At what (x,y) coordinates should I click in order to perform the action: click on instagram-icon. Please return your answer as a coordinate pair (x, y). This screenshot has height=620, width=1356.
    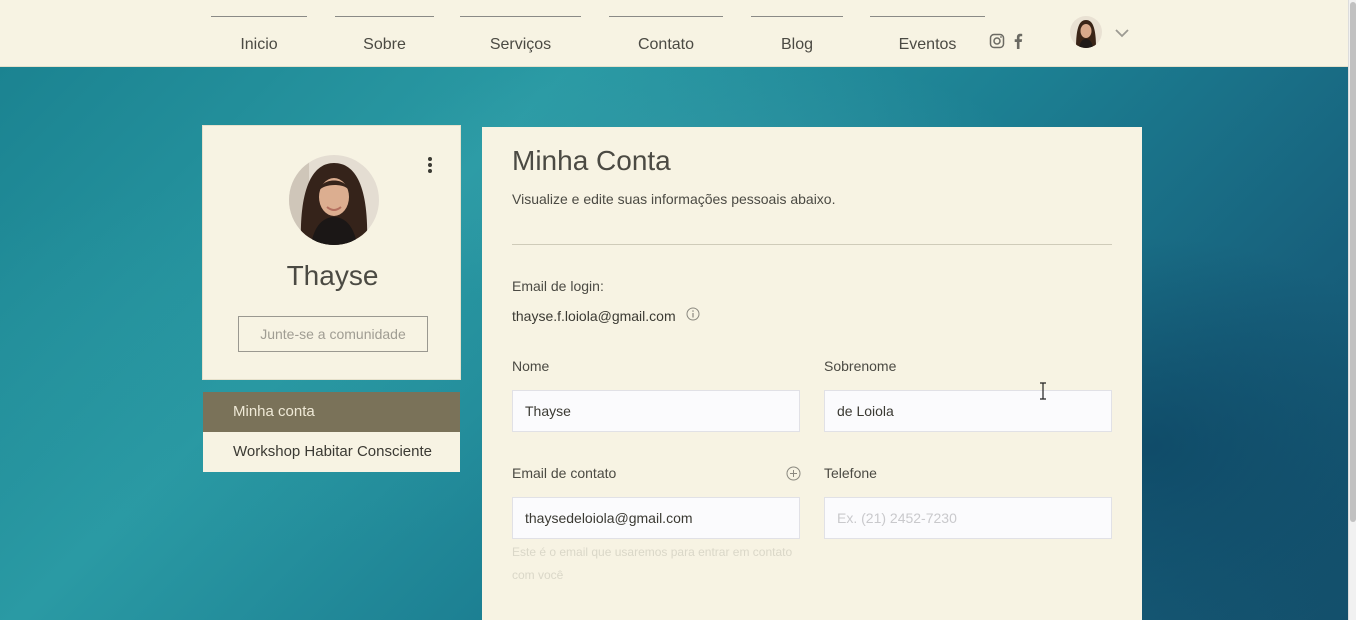
    Looking at the image, I should click on (997, 41).